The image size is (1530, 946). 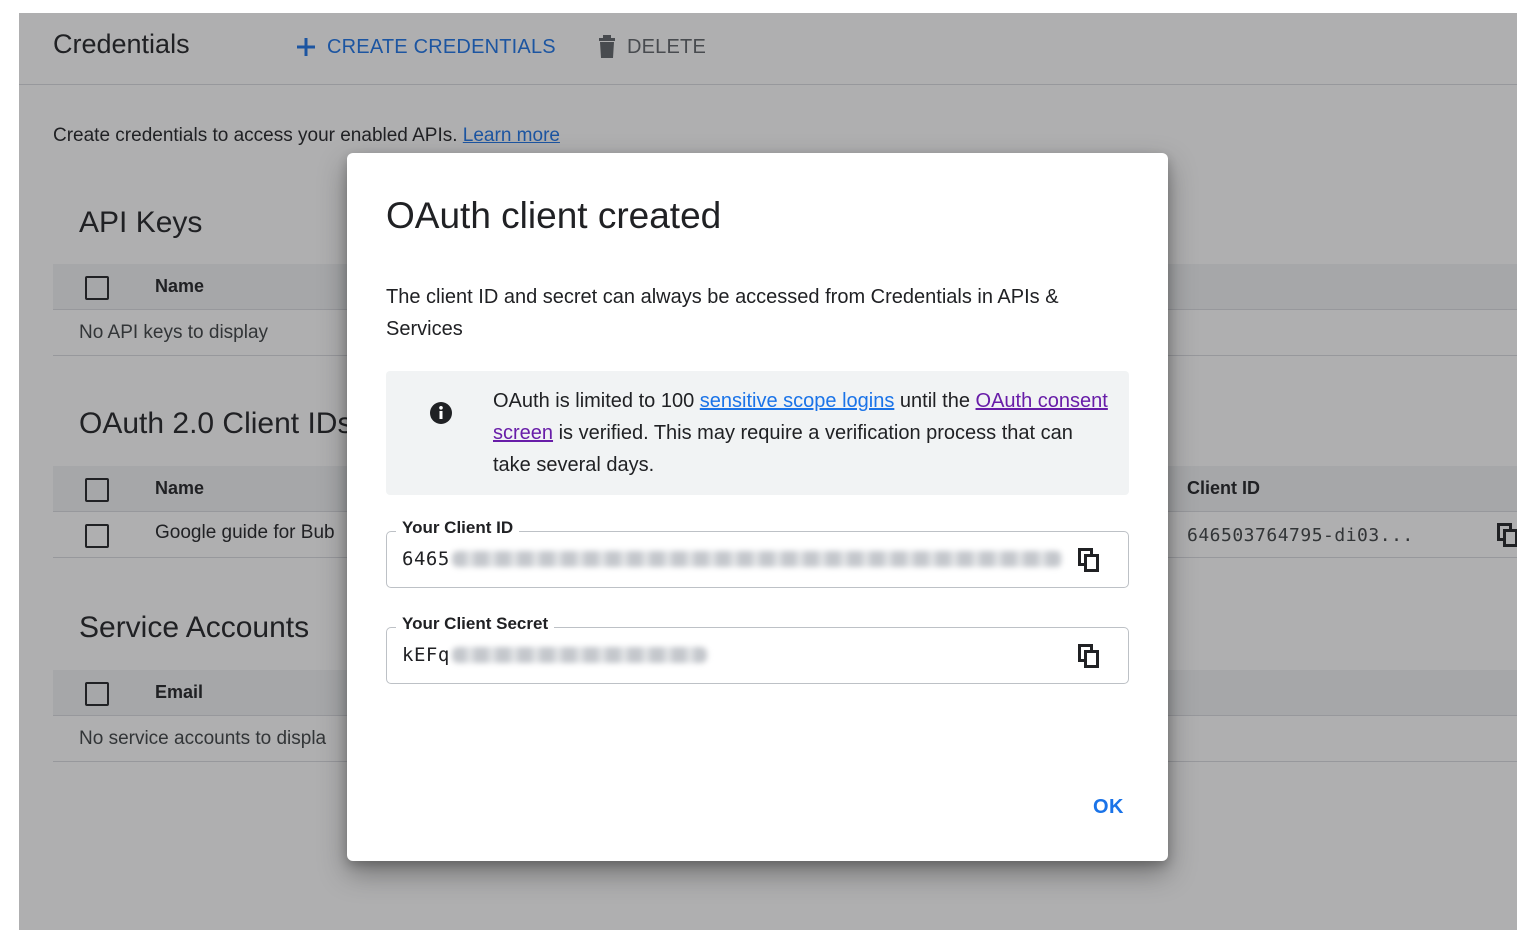 I want to click on client-id-visible: 6465, so click(x=426, y=559).